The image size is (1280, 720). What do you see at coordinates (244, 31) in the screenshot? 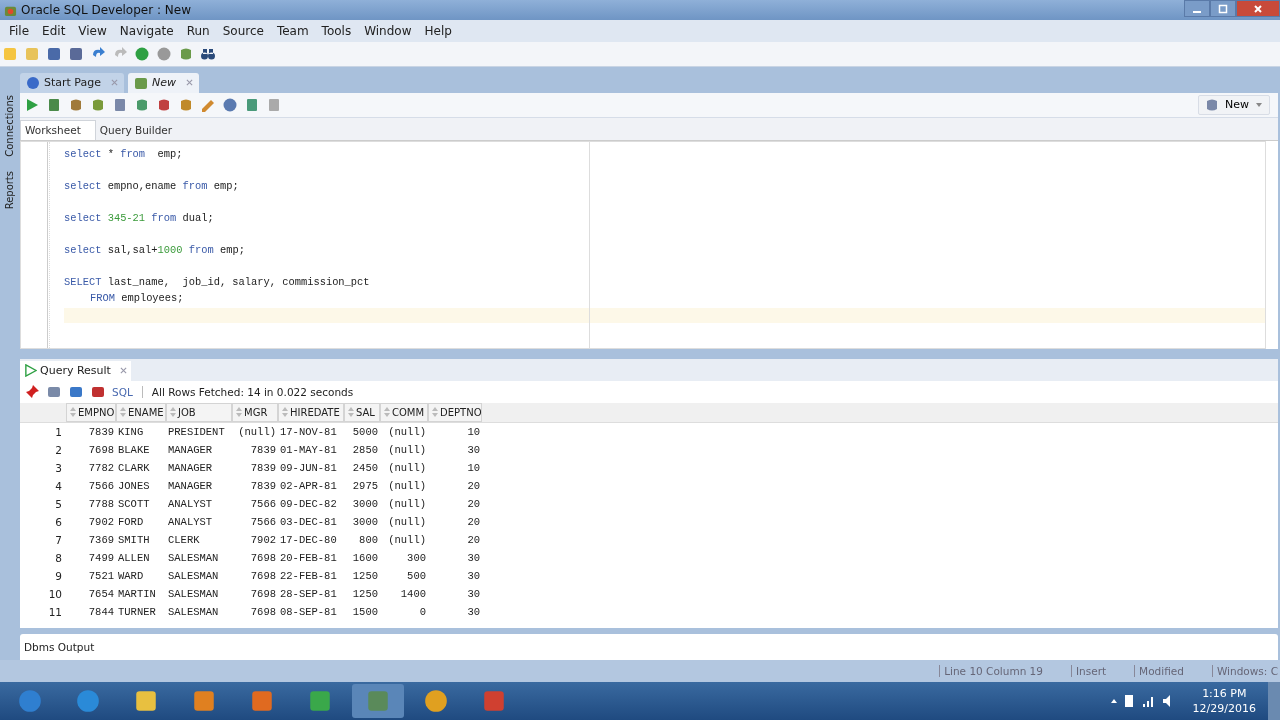
I see `menu-item: Source` at bounding box center [244, 31].